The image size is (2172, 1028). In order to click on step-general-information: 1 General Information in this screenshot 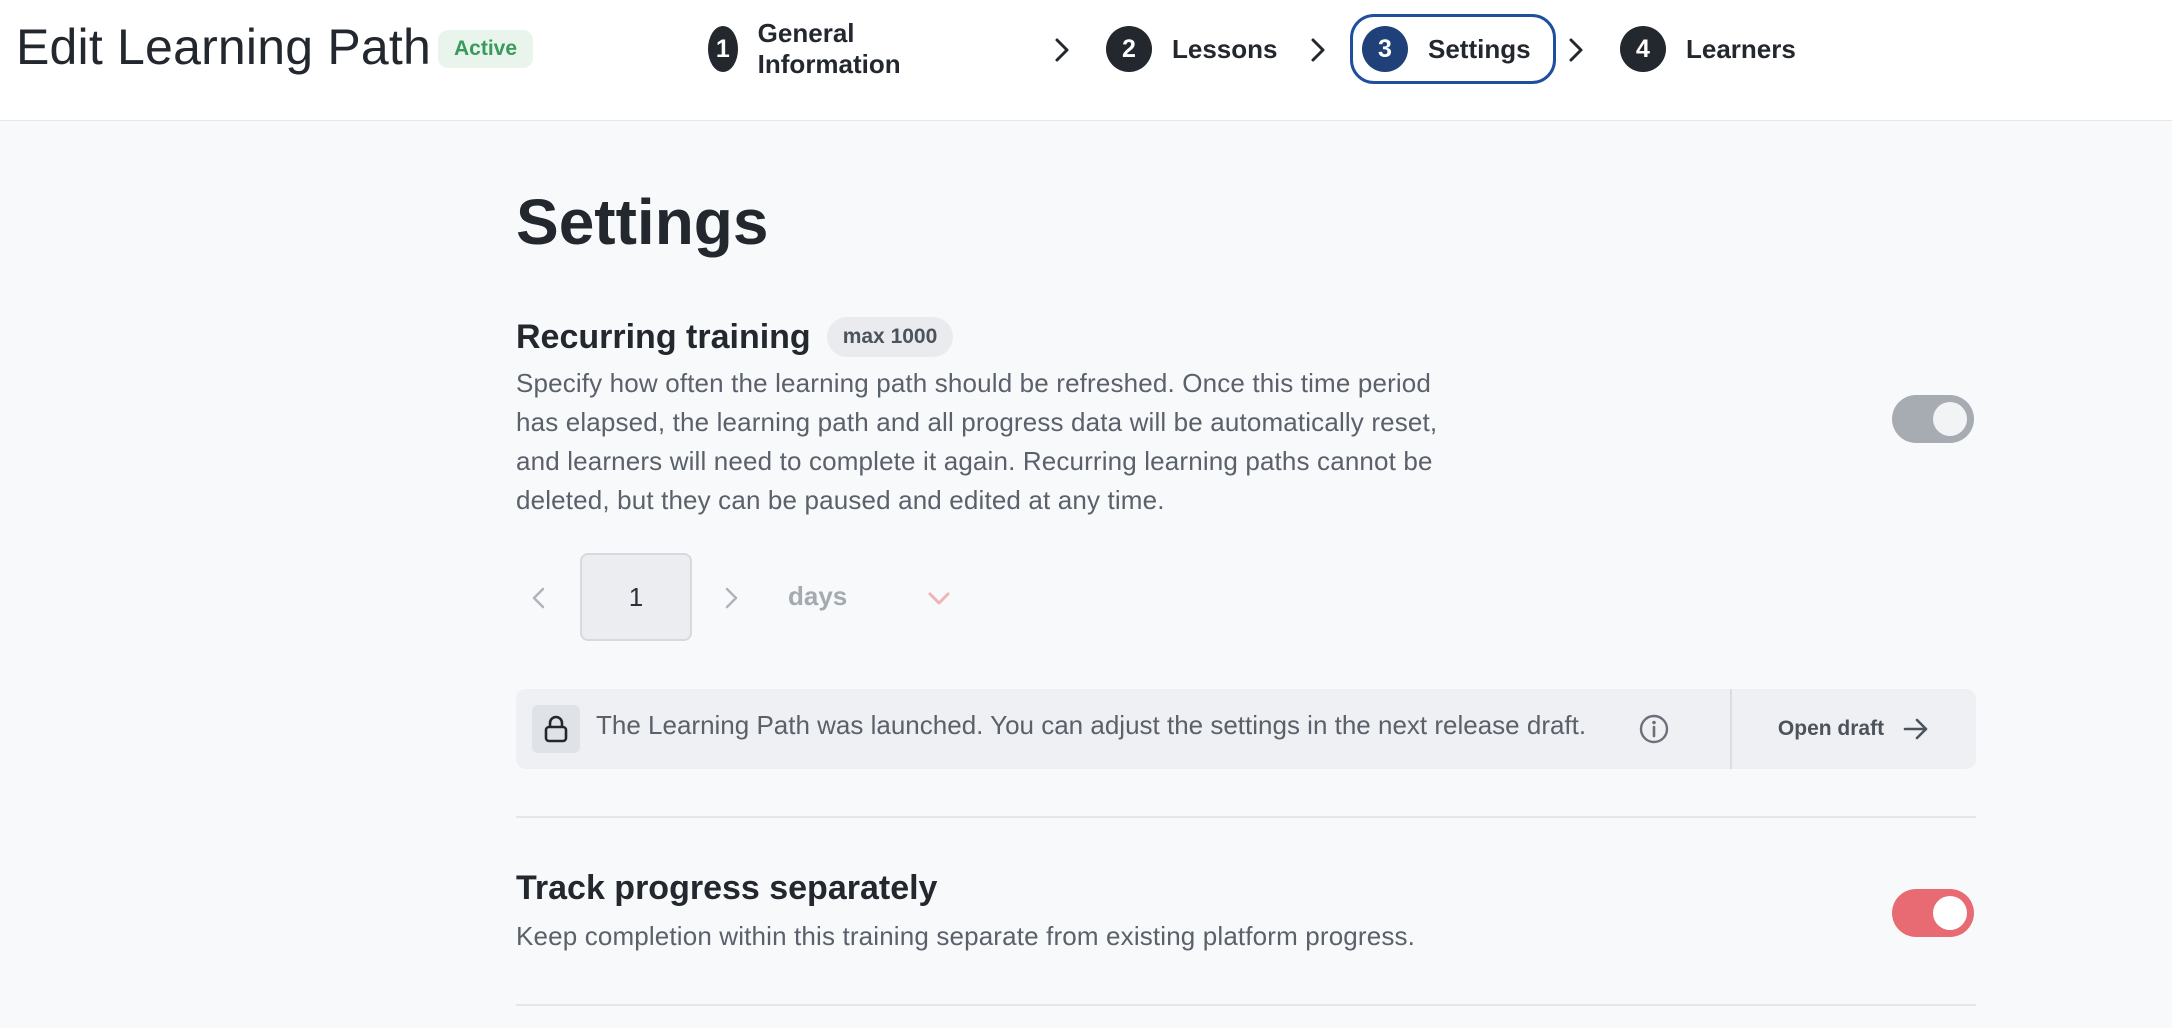, I will do `click(812, 49)`.